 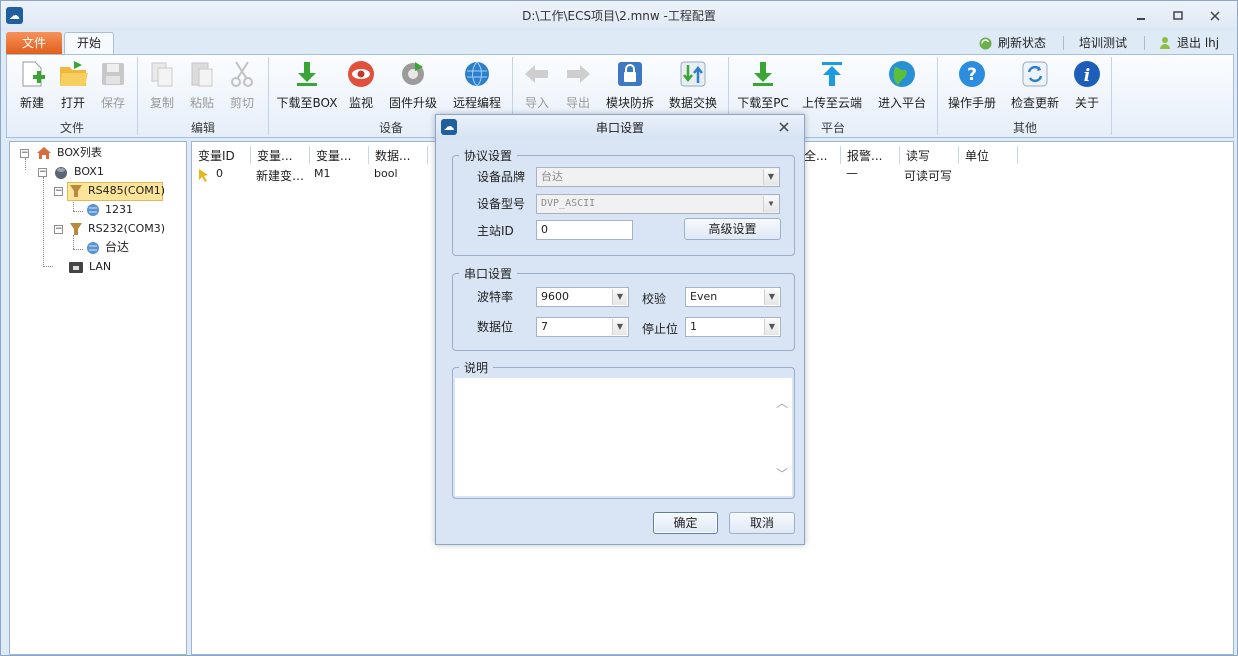 What do you see at coordinates (1141, 17) in the screenshot?
I see `minimize-button` at bounding box center [1141, 17].